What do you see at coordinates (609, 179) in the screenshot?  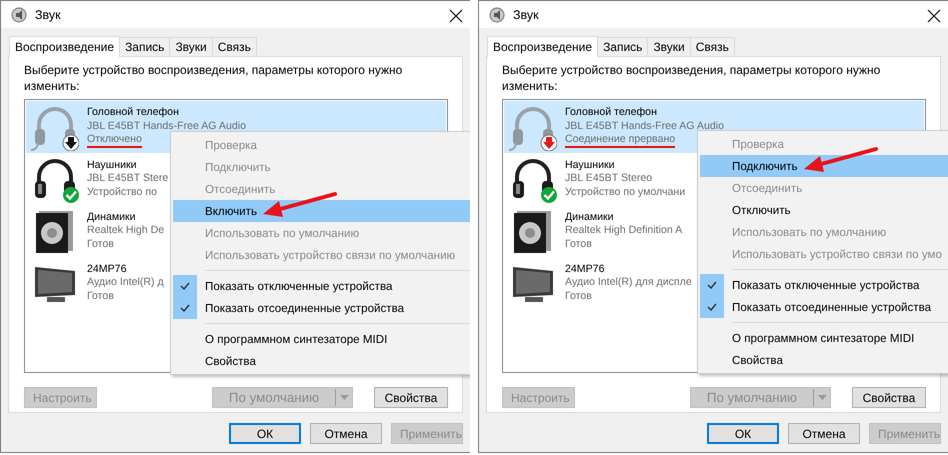 I see `device-driver: JBL E45BT Stereo` at bounding box center [609, 179].